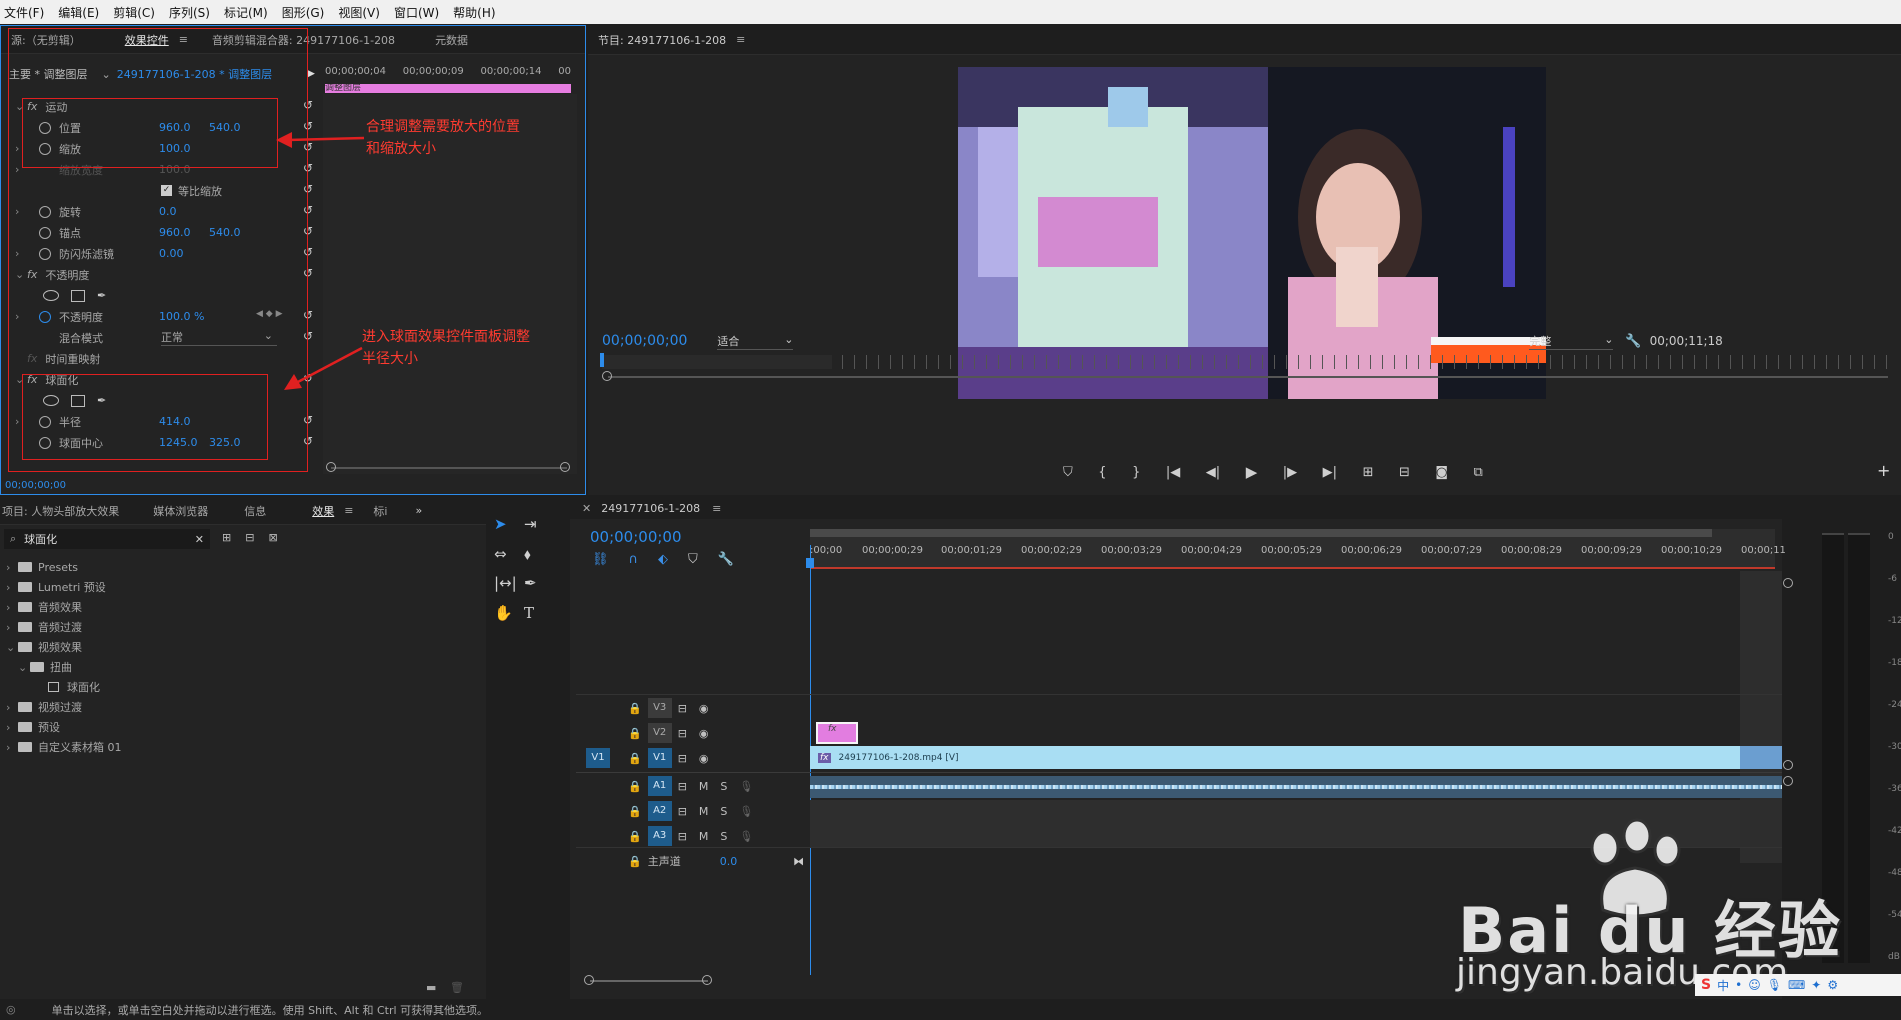 The height and width of the screenshot is (1020, 1901). Describe the element at coordinates (241, 647) in the screenshot. I see `tree-item-video-effects: ⌄ 视频效果` at that location.